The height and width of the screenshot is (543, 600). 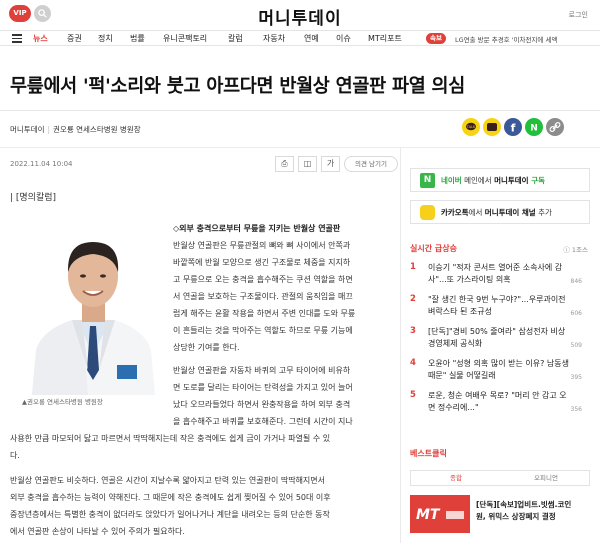 I want to click on view-count: 395, so click(x=576, y=377).